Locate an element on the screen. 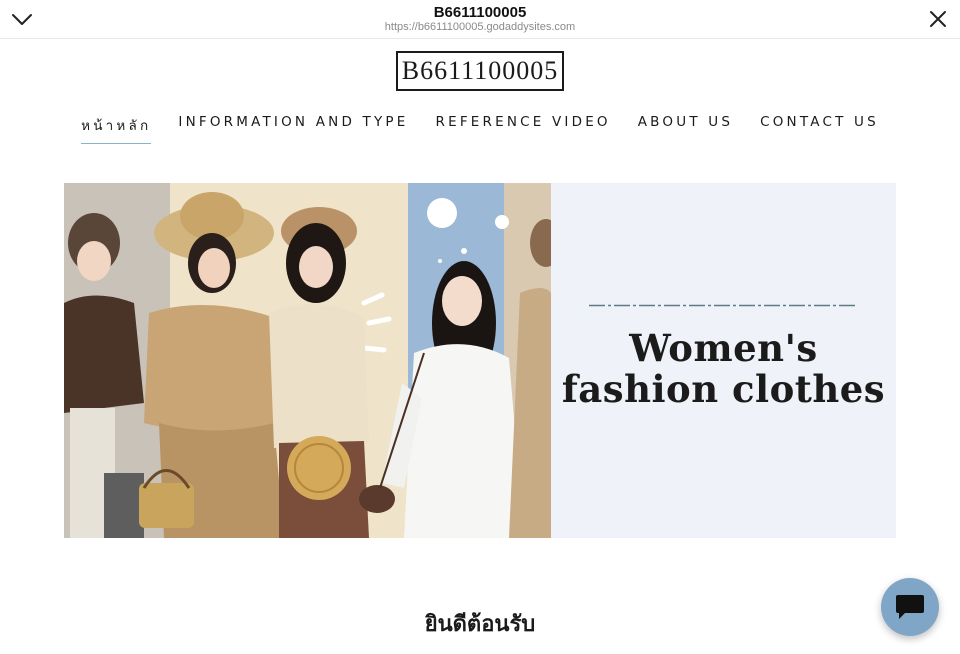 Image resolution: width=960 pixels, height=654 pixels. nav-item-contact-us: CONTACT US is located at coordinates (819, 128).